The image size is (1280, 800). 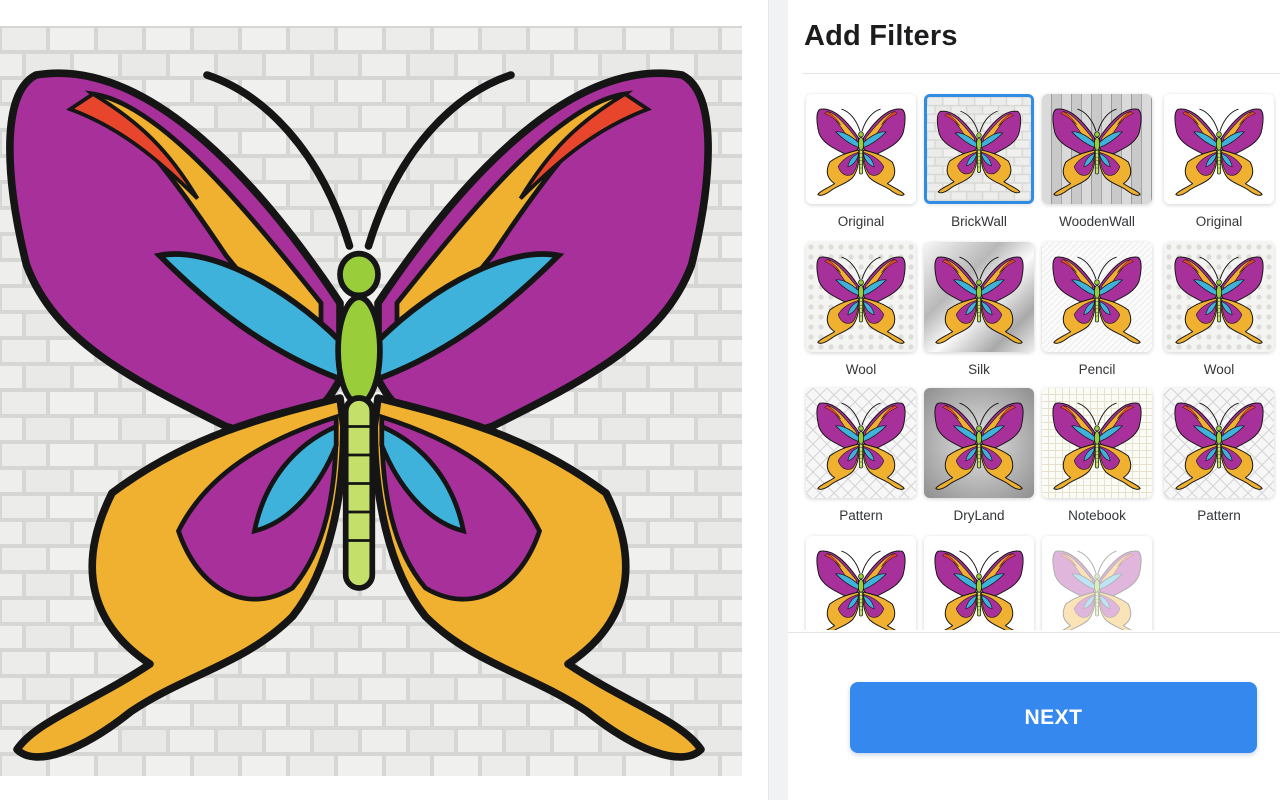 I want to click on filter-label: Pencil, so click(x=1097, y=369).